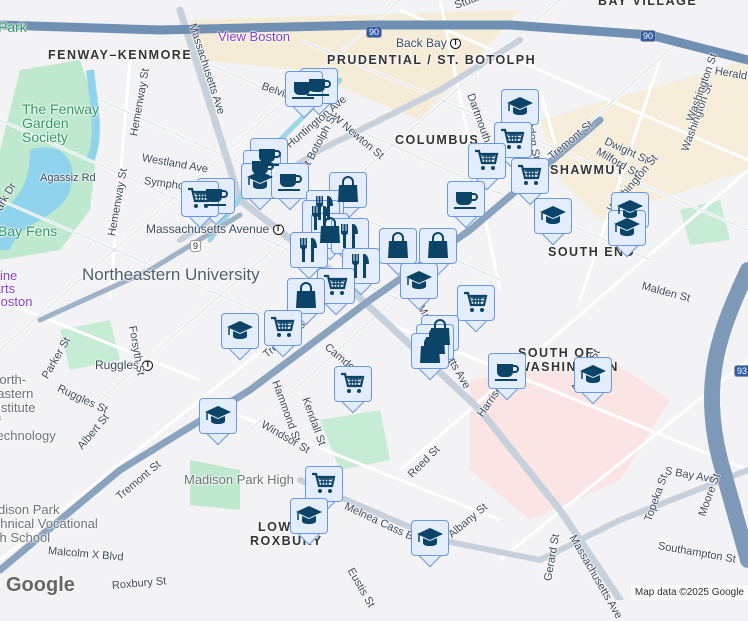 The height and width of the screenshot is (621, 748). Describe the element at coordinates (437, 140) in the screenshot. I see `neighborhood-label: COLUMBUS` at that location.